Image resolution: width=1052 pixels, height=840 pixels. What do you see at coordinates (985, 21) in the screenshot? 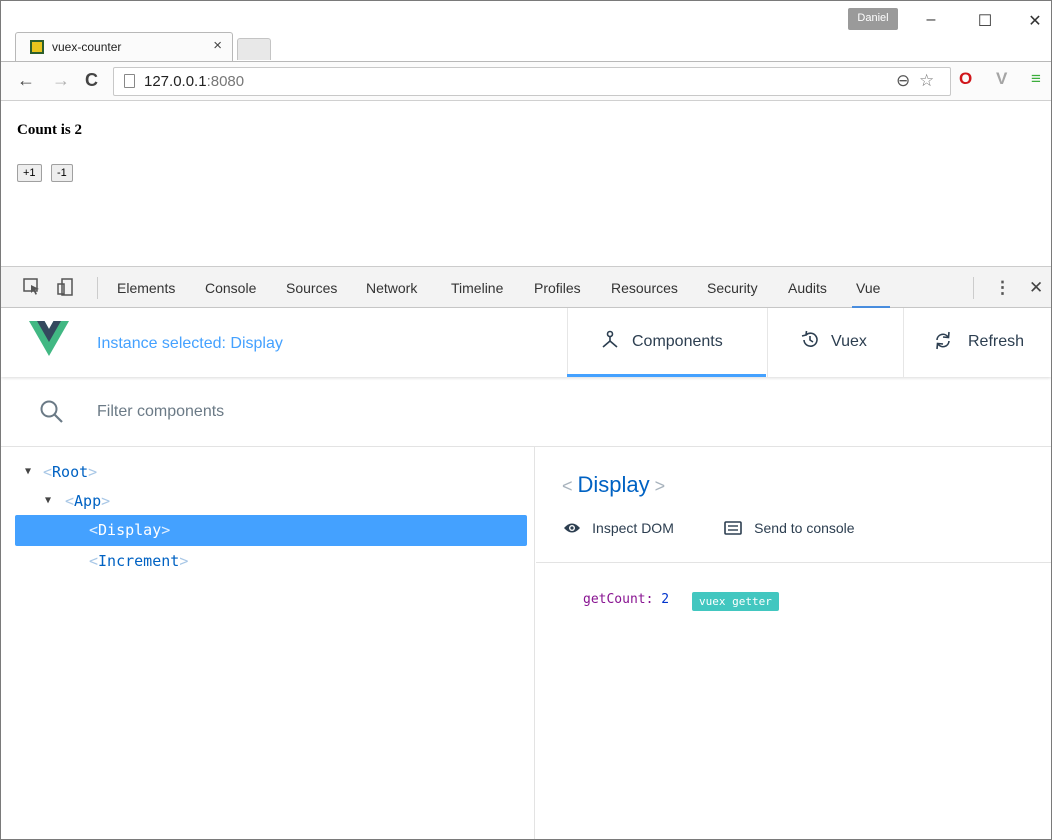
I see `maximize-button: ☐` at bounding box center [985, 21].